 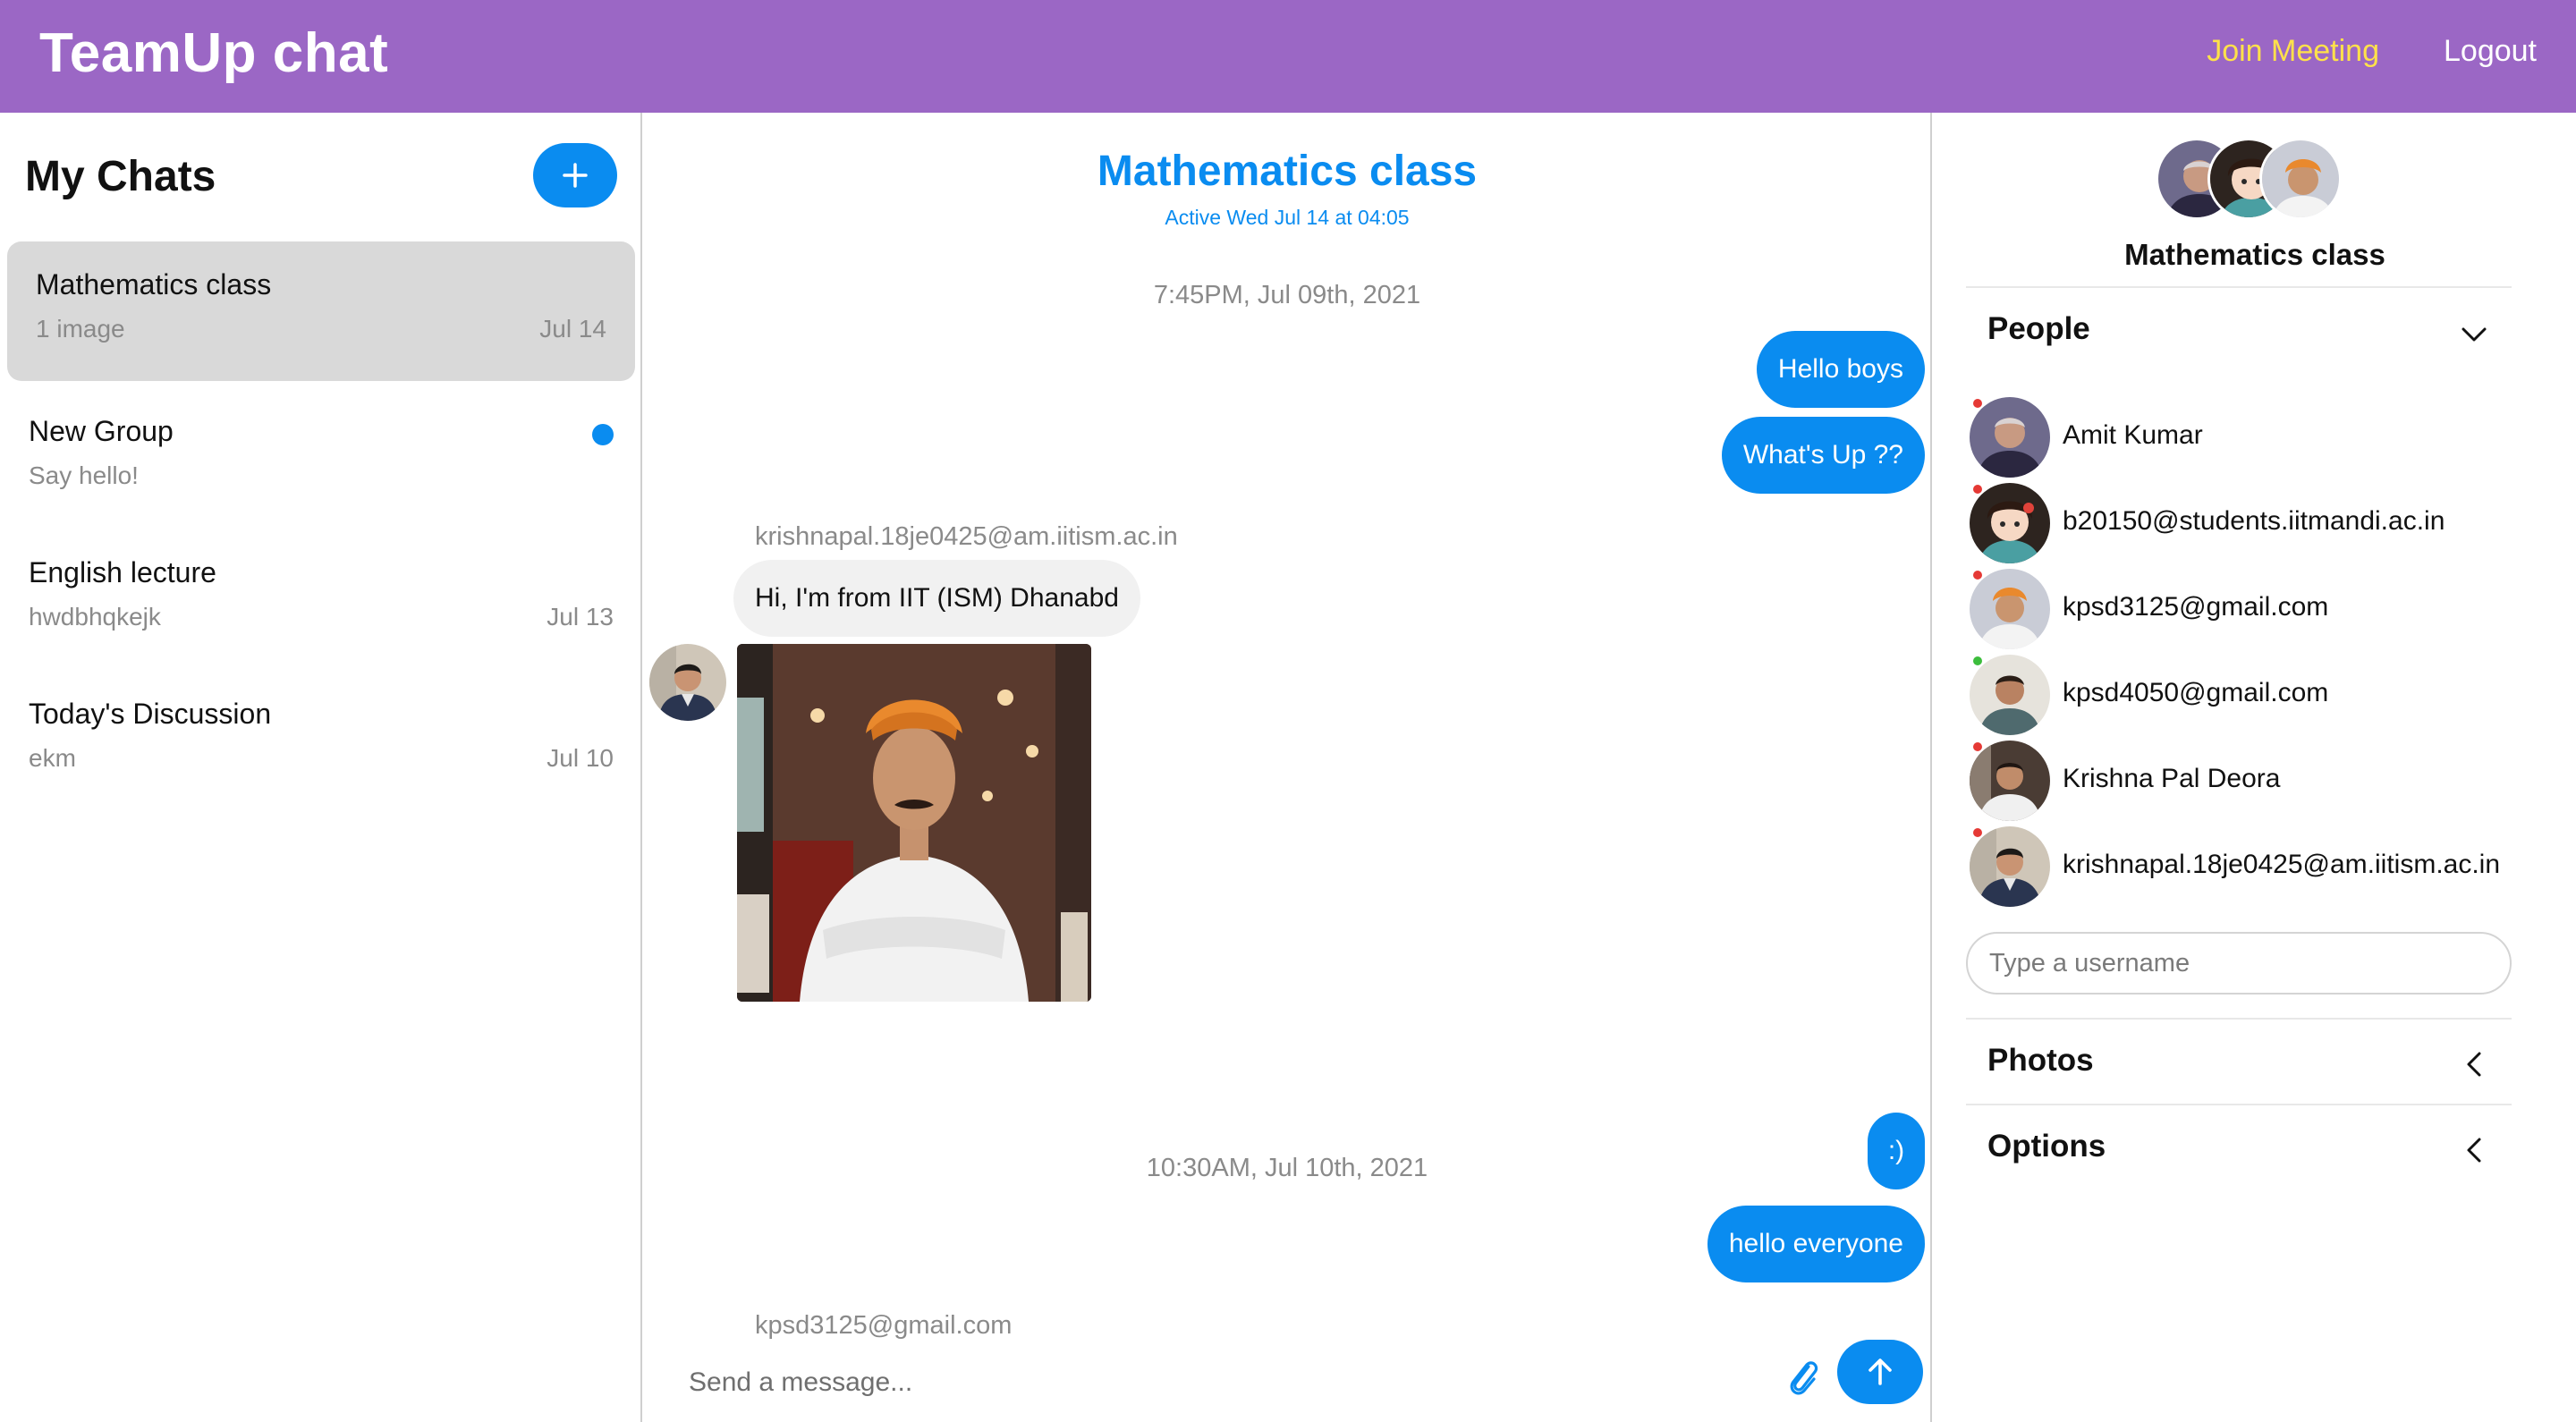 What do you see at coordinates (603, 434) in the screenshot?
I see `unread-indicator` at bounding box center [603, 434].